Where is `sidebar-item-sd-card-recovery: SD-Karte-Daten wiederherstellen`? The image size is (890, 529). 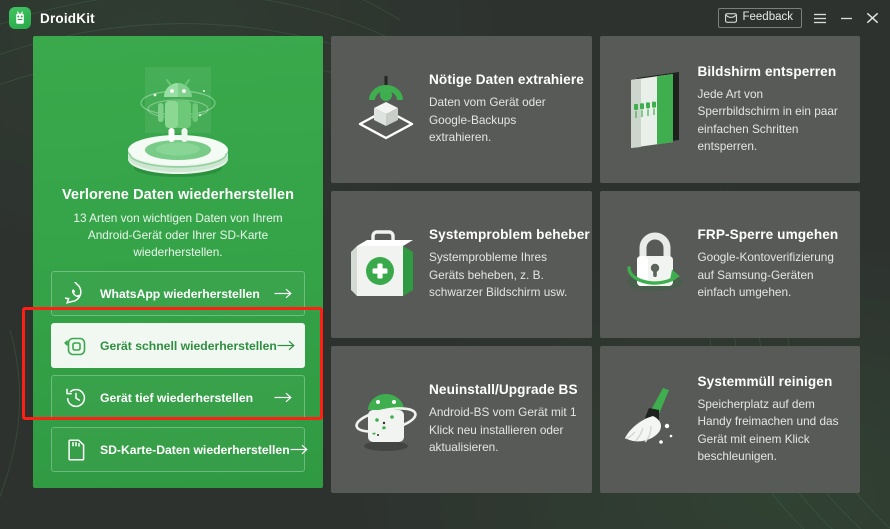
sidebar-item-sd-card-recovery: SD-Karte-Daten wiederherstellen is located at coordinates (179, 449).